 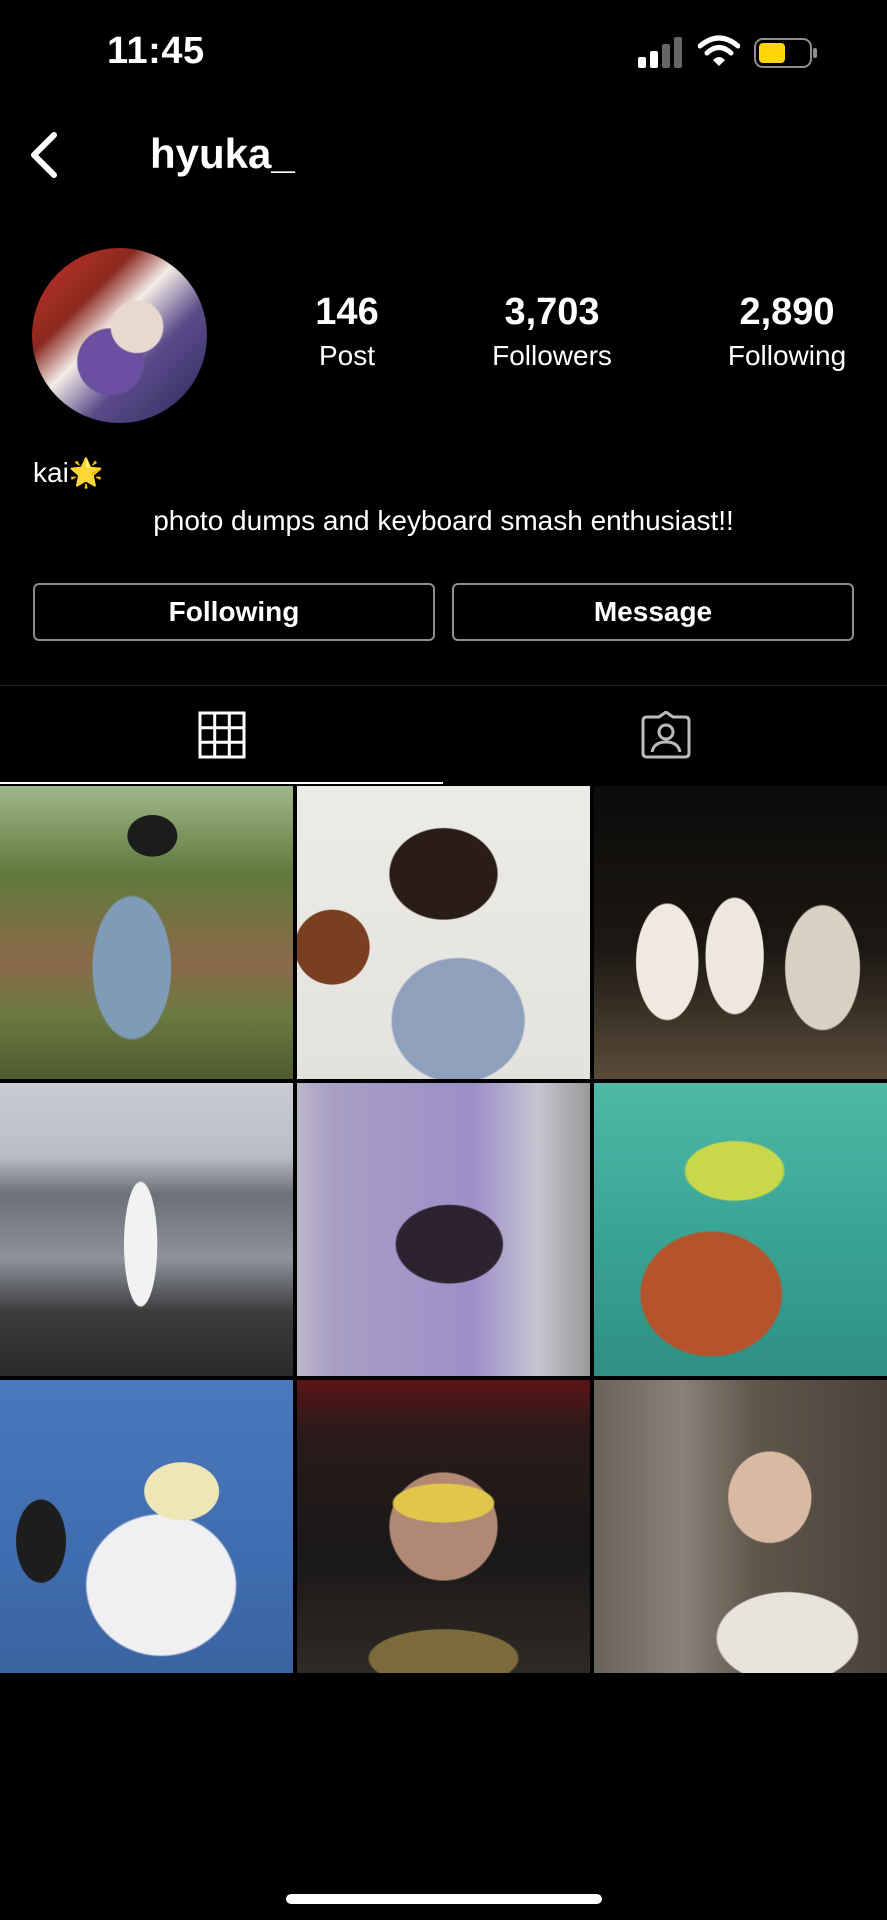 I want to click on profile-avatar, so click(x=119, y=335).